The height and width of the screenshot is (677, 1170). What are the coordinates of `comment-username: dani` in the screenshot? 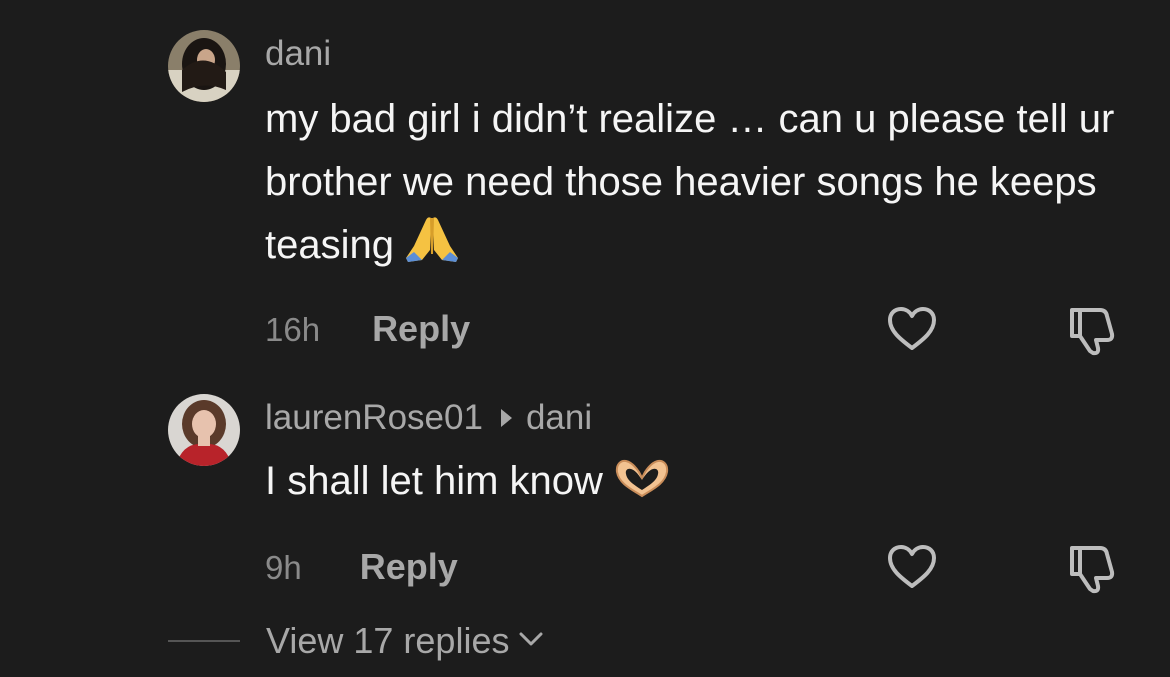 It's located at (298, 54).